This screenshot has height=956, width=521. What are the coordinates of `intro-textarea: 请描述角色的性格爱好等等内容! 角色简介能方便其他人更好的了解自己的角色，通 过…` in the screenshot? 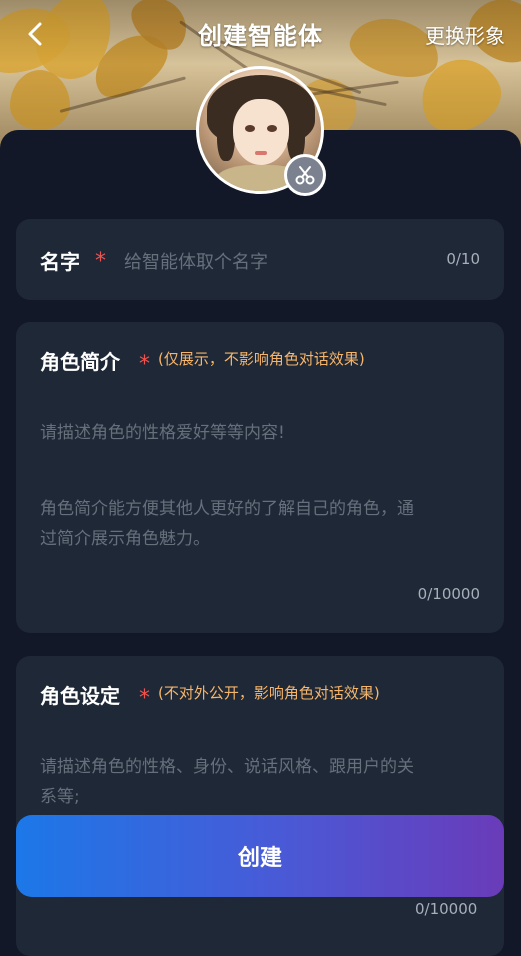 It's located at (260, 488).